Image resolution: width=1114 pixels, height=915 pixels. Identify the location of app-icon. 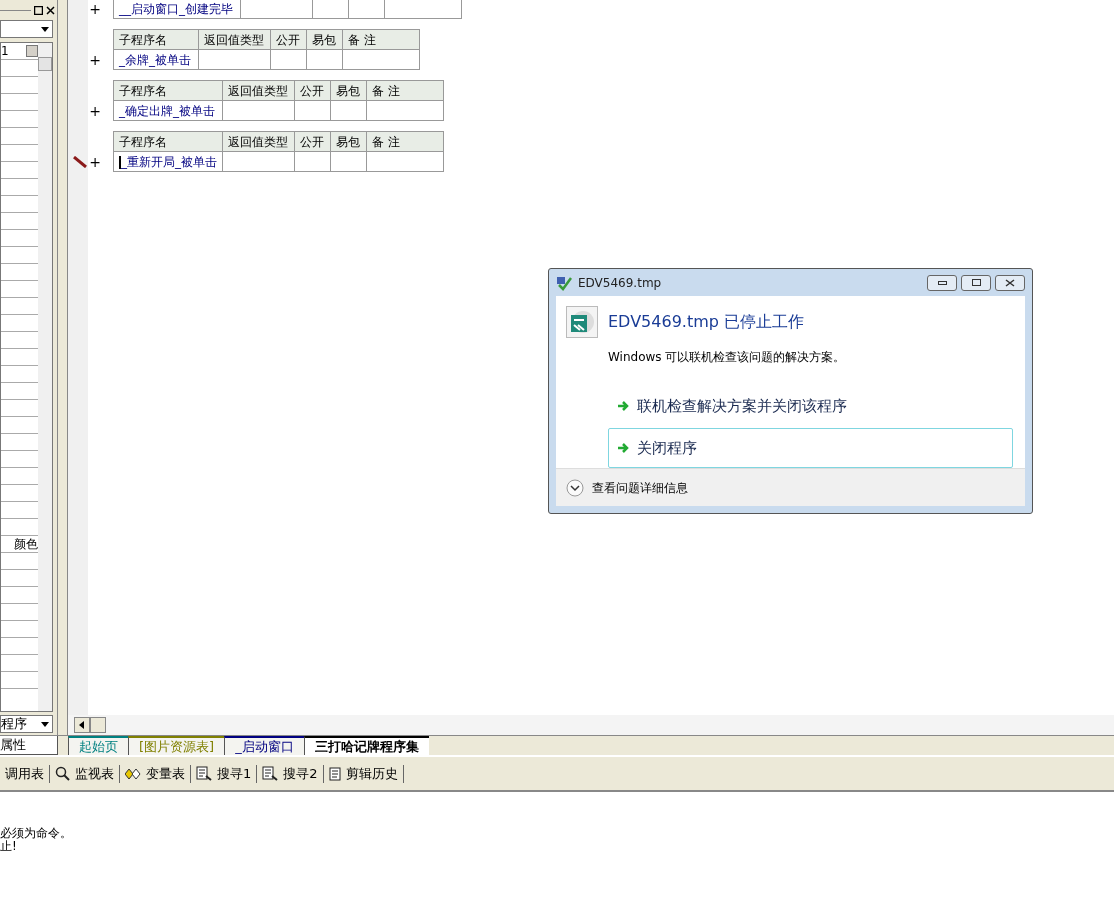
(564, 282).